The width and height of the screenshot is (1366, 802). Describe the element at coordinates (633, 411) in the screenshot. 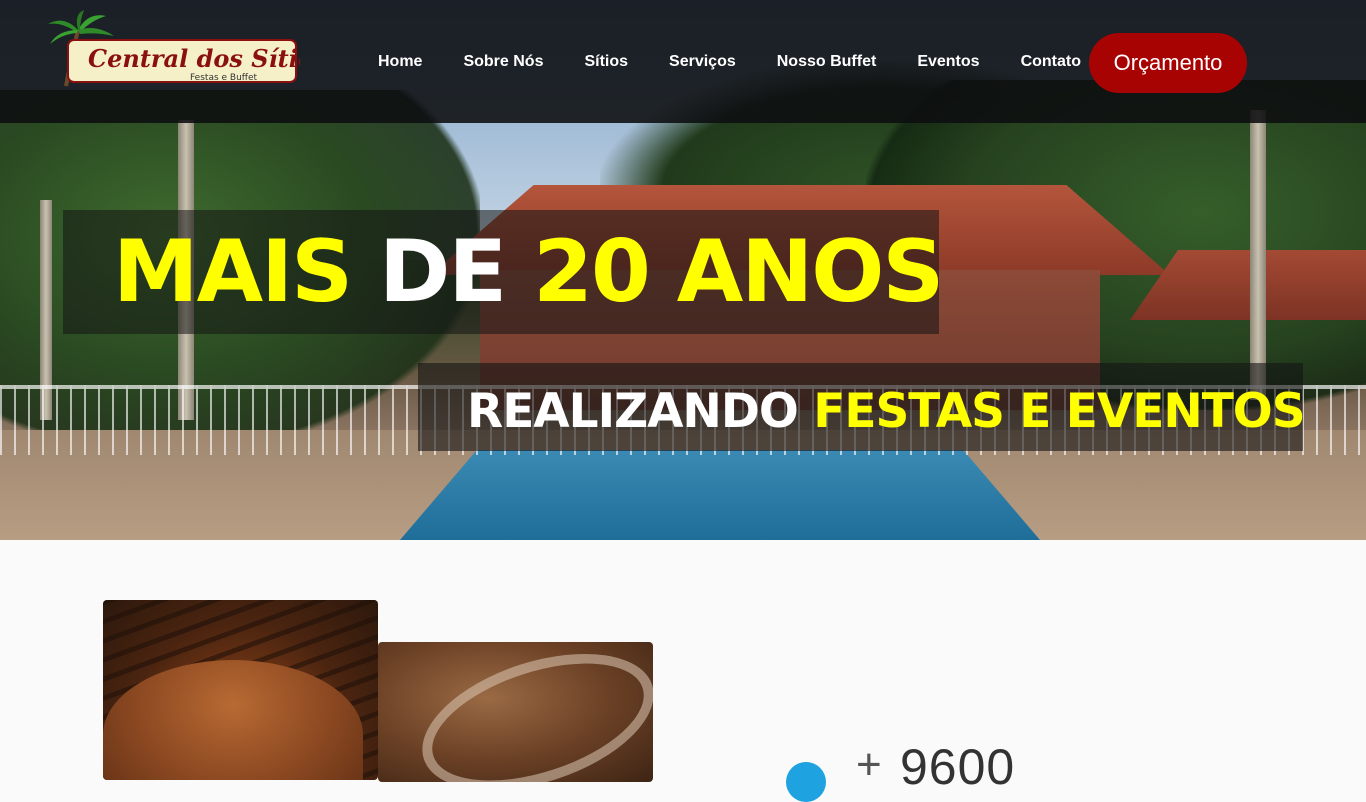

I see `subline-part1: REALIZANDO` at that location.